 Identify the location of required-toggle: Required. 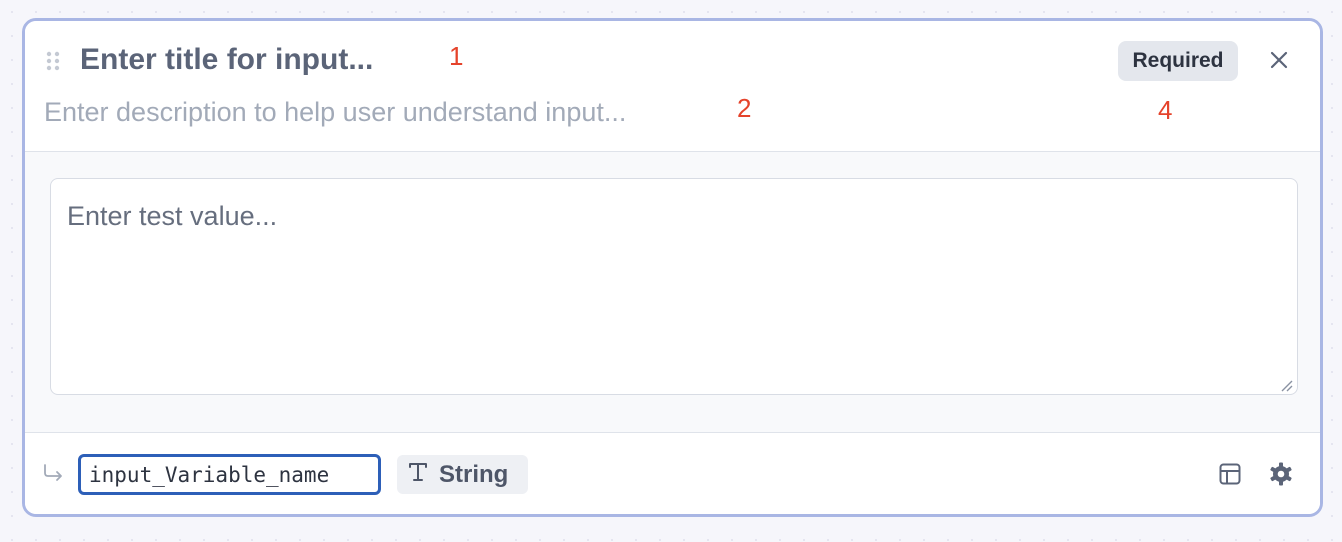
(1178, 61).